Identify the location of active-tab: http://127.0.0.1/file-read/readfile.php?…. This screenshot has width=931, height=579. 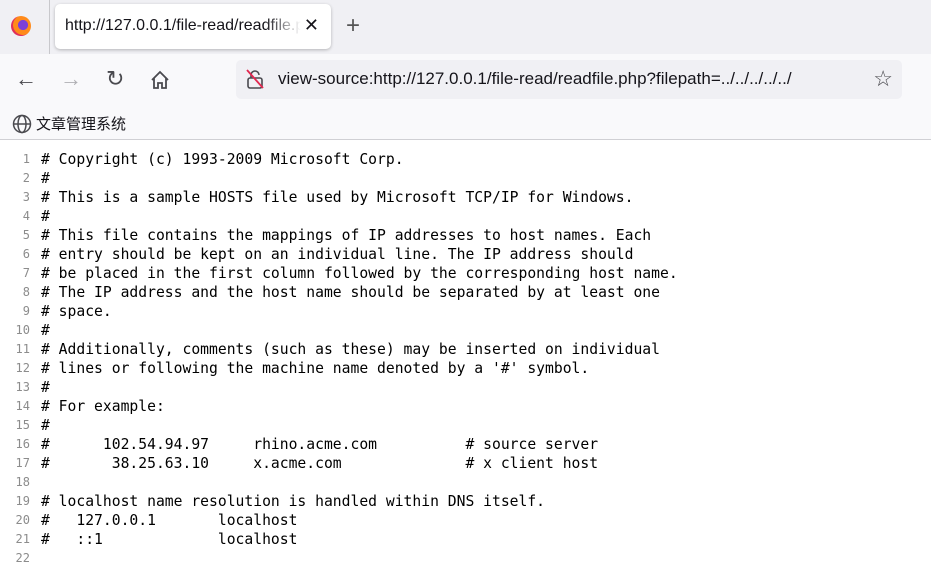
(193, 26).